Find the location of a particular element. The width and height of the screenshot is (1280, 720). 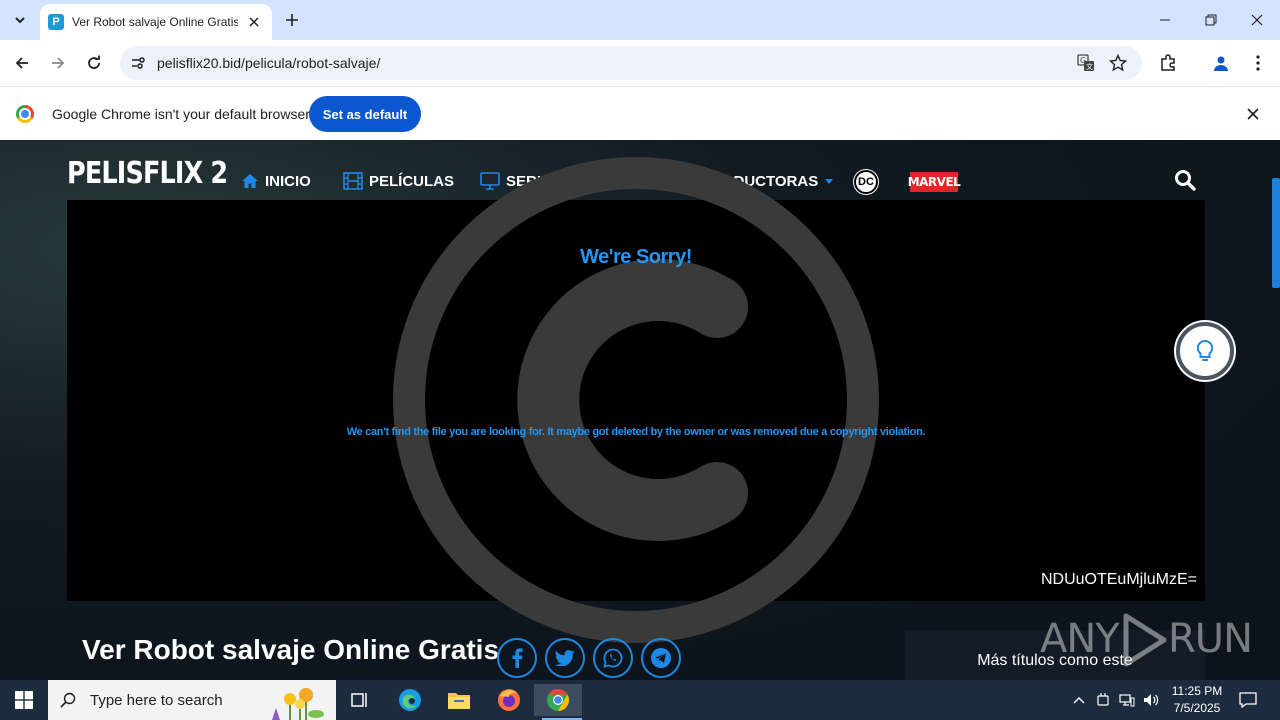

twitter-icon is located at coordinates (565, 658).